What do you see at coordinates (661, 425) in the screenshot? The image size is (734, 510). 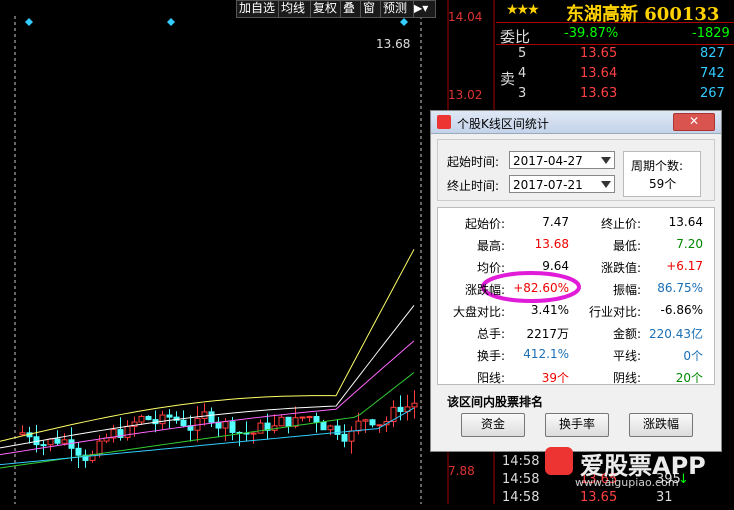 I see `rank-change-button: 涨跌幅` at bounding box center [661, 425].